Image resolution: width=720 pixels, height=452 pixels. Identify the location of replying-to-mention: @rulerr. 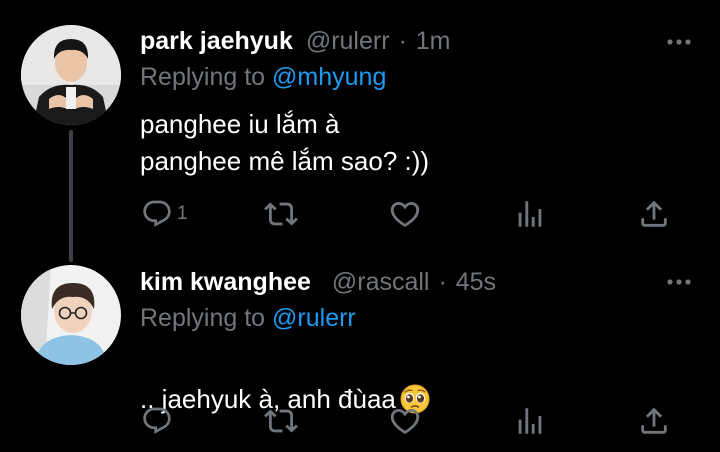
(314, 318).